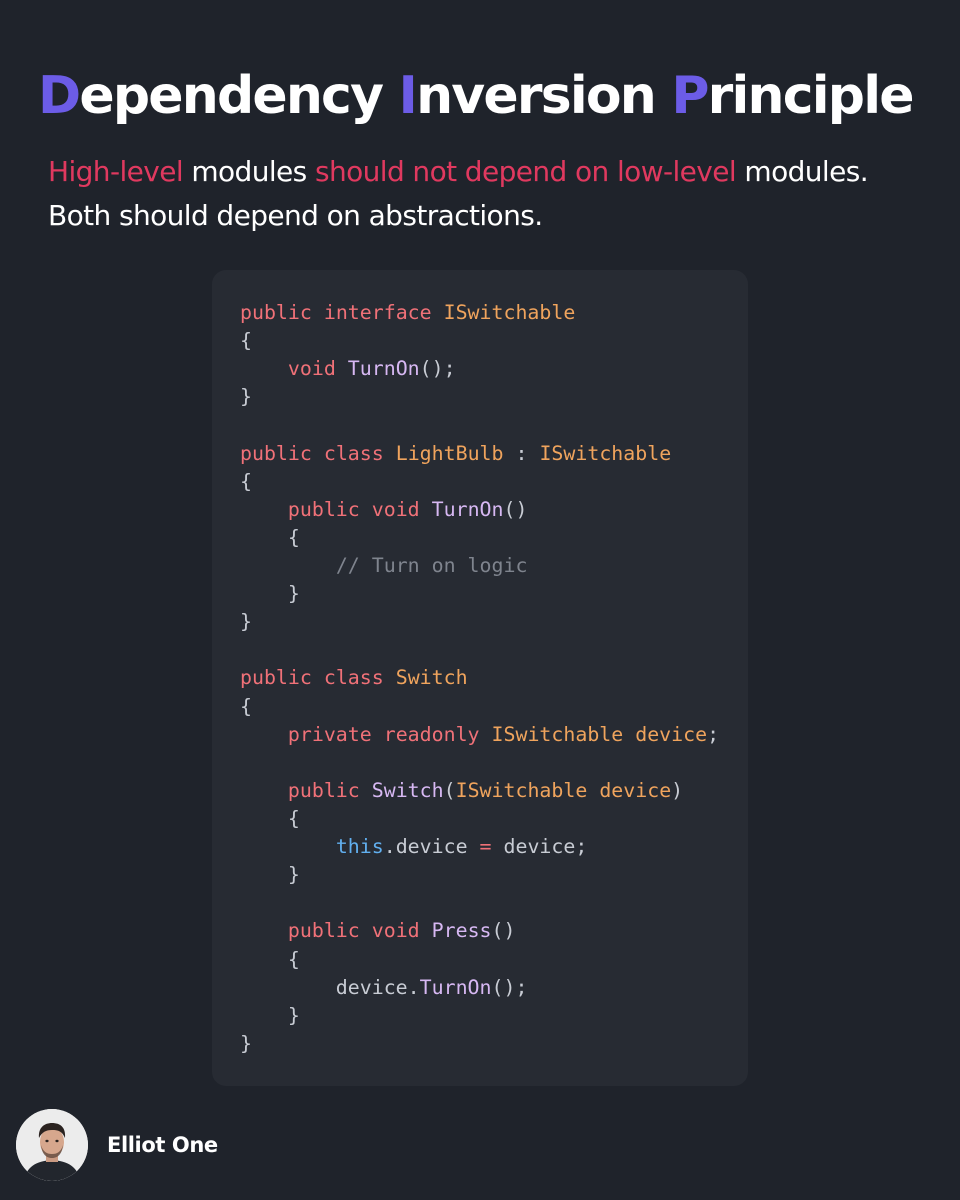  I want to click on code-function: Press, so click(461, 931).